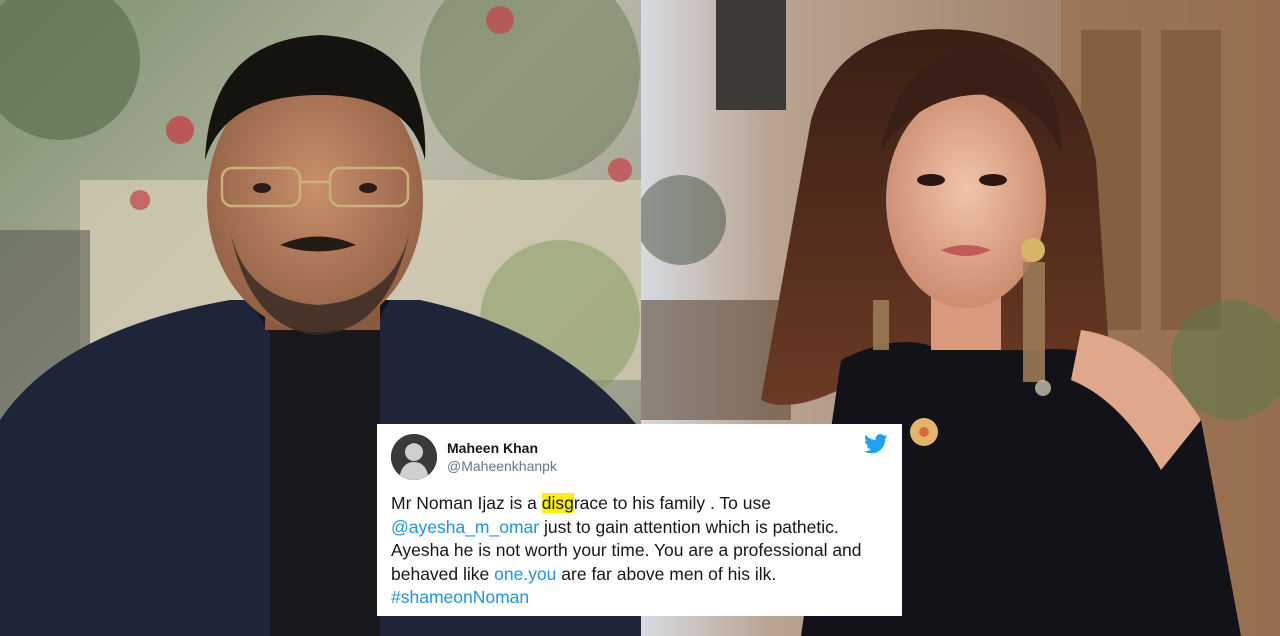 This screenshot has width=1280, height=636. I want to click on tweet-text-part: Mr Noman Ijaz is a, so click(466, 503).